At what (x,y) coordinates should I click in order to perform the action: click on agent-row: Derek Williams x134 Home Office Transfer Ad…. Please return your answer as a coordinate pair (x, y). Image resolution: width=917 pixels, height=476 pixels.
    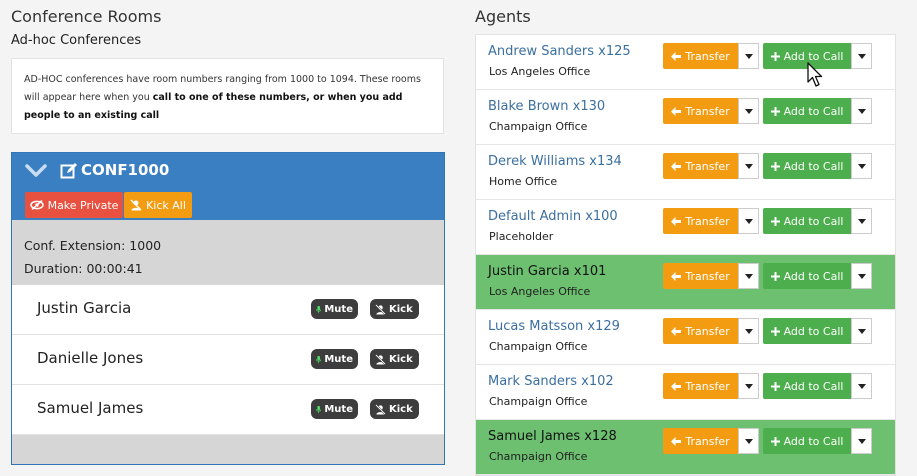
    Looking at the image, I should click on (685, 172).